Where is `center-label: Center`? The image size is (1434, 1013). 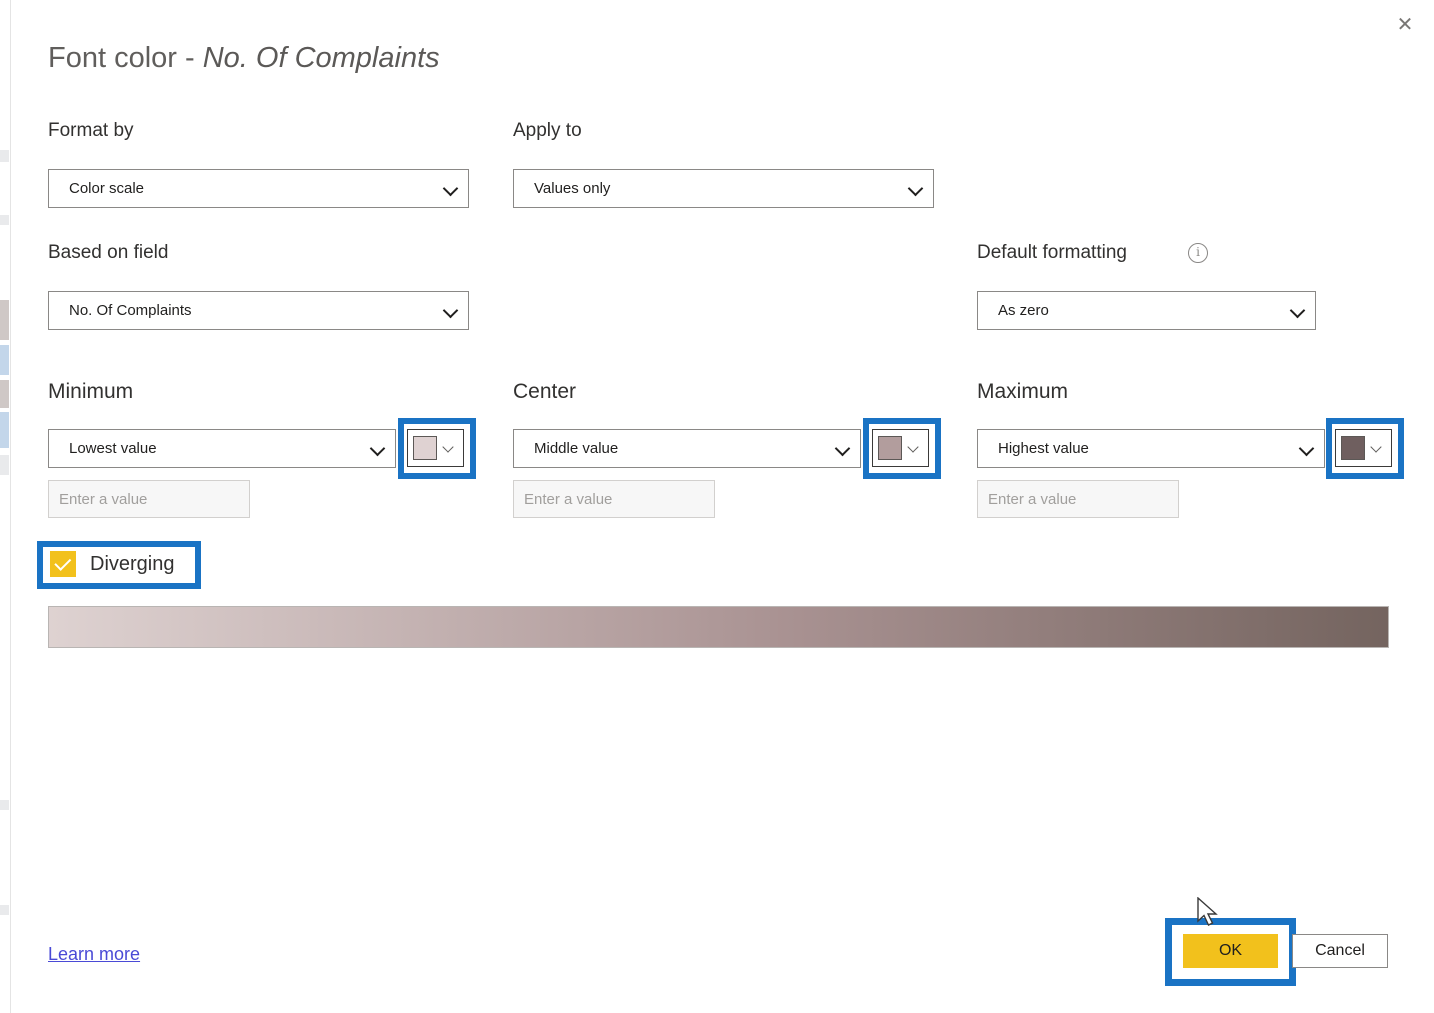
center-label: Center is located at coordinates (545, 391).